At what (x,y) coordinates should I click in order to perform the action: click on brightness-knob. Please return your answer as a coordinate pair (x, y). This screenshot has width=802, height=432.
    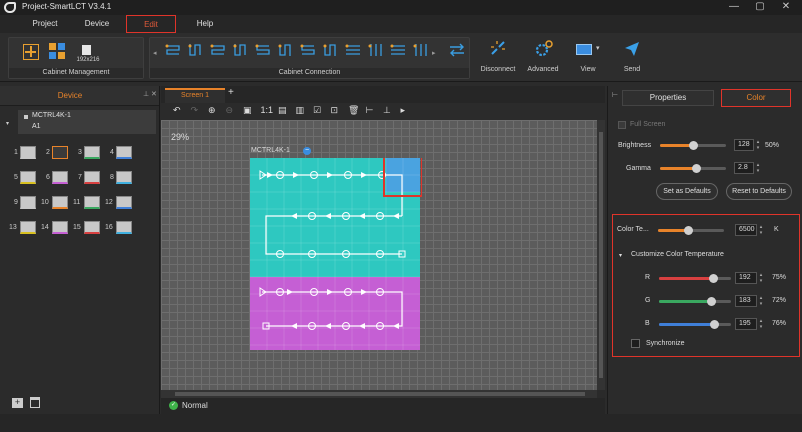
    Looking at the image, I should click on (693, 145).